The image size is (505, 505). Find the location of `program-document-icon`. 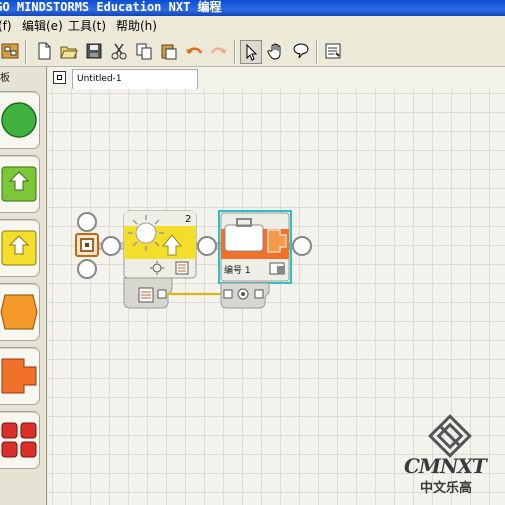

program-document-icon is located at coordinates (59, 77).